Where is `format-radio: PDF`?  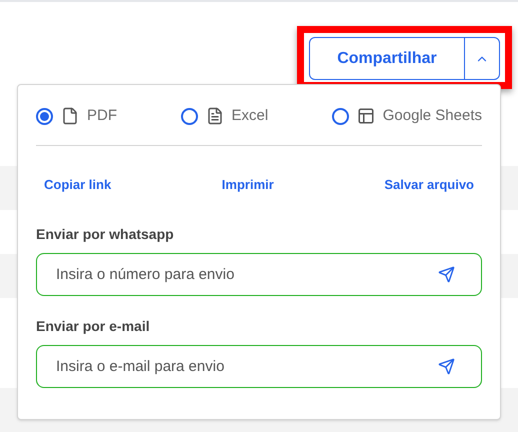 format-radio: PDF is located at coordinates (76, 116).